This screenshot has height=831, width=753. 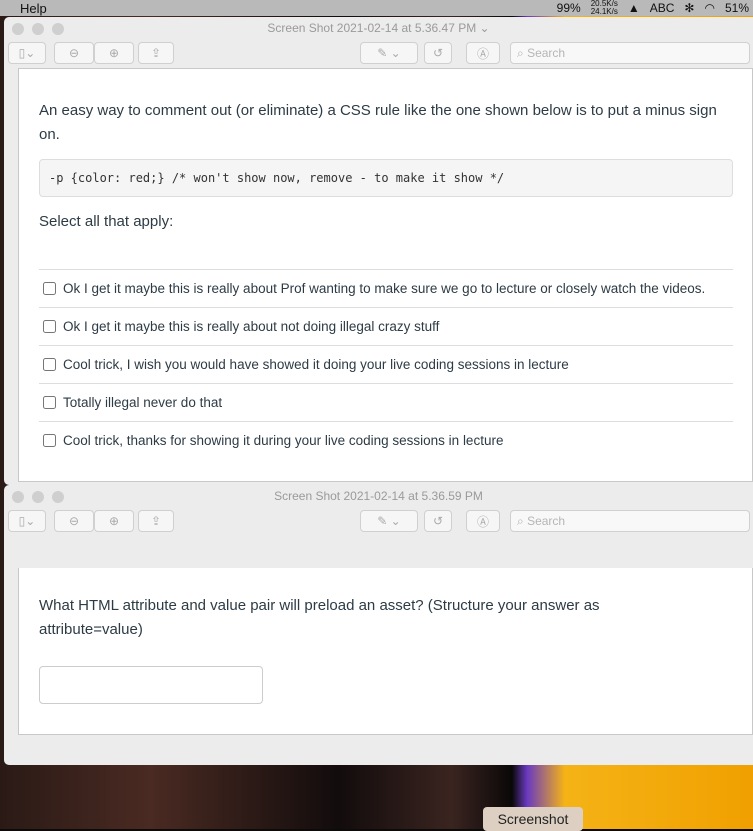 What do you see at coordinates (33, 8) in the screenshot?
I see `menu-help: Help` at bounding box center [33, 8].